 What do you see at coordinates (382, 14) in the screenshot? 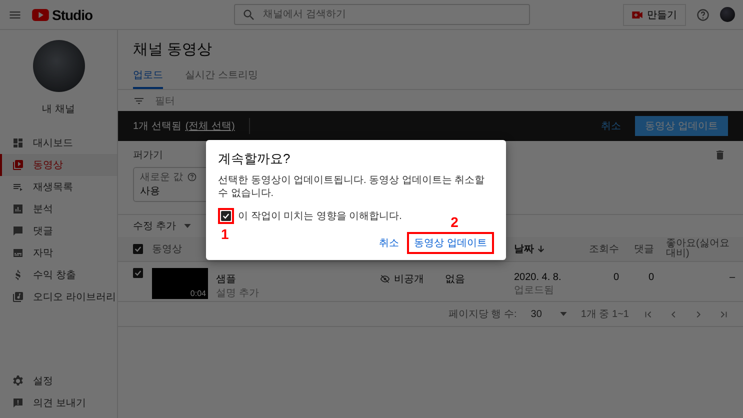
I see `search-field: 채널에서 검색하기` at bounding box center [382, 14].